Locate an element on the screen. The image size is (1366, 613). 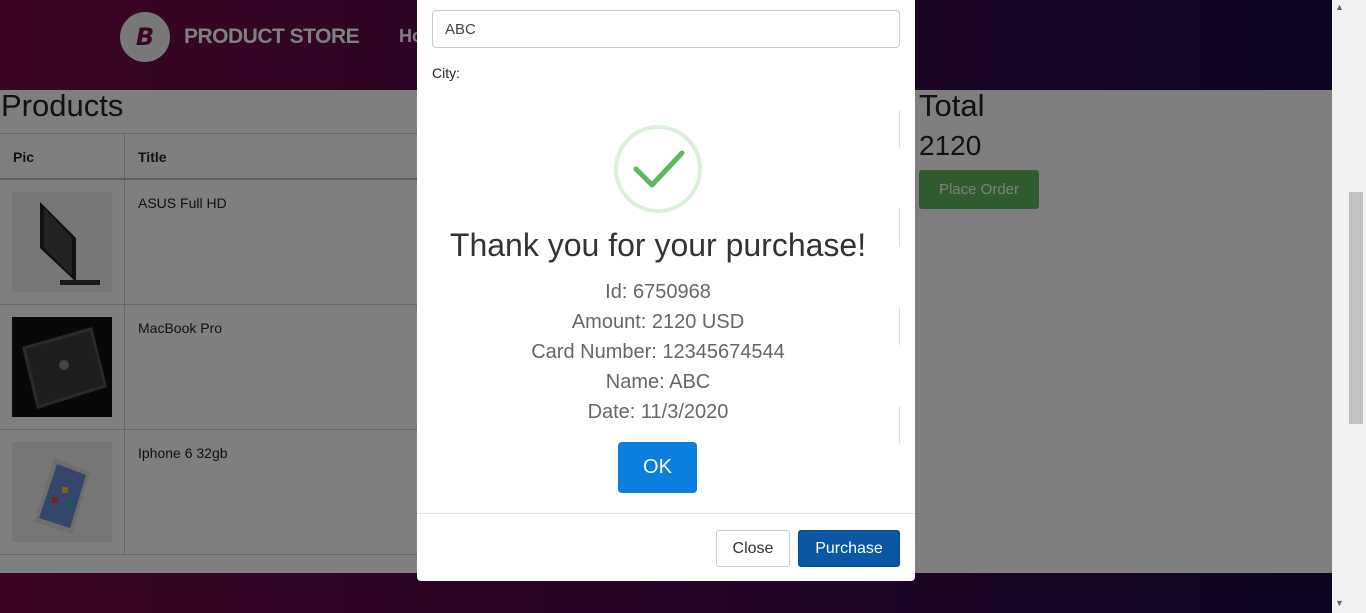
scrollbar-thumb is located at coordinates (1356, 308).